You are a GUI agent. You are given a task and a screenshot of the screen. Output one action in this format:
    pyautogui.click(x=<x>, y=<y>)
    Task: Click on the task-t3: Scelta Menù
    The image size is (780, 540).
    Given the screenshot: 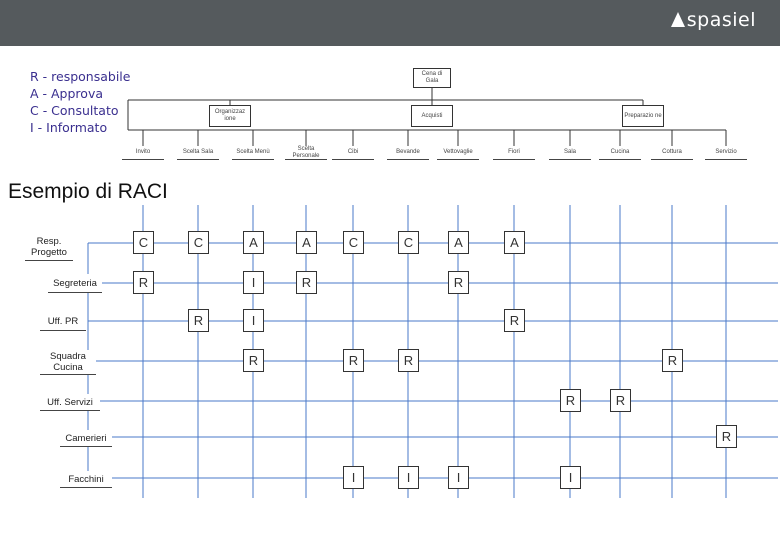 What is the action you would take?
    pyautogui.click(x=253, y=153)
    